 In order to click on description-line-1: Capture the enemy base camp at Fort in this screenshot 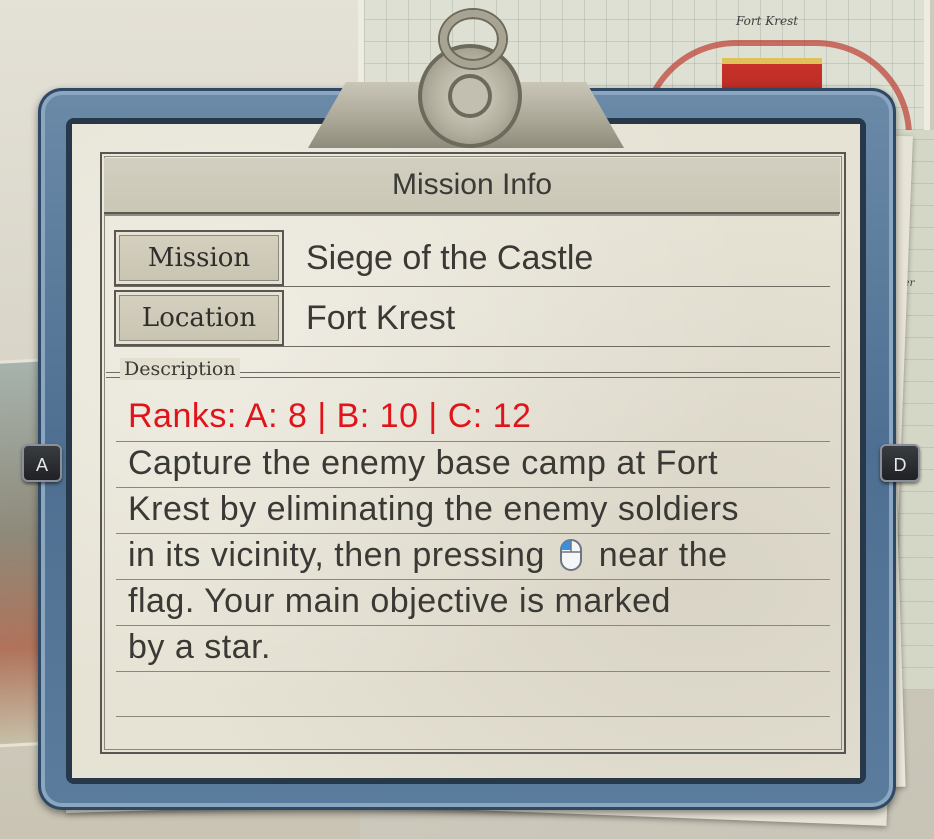, I will do `click(423, 463)`.